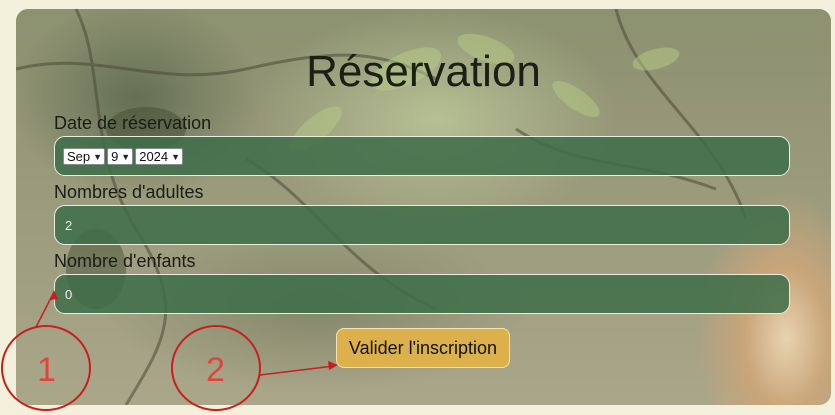 This screenshot has width=835, height=415. What do you see at coordinates (169, 350) in the screenshot?
I see `annotation-overlay` at bounding box center [169, 350].